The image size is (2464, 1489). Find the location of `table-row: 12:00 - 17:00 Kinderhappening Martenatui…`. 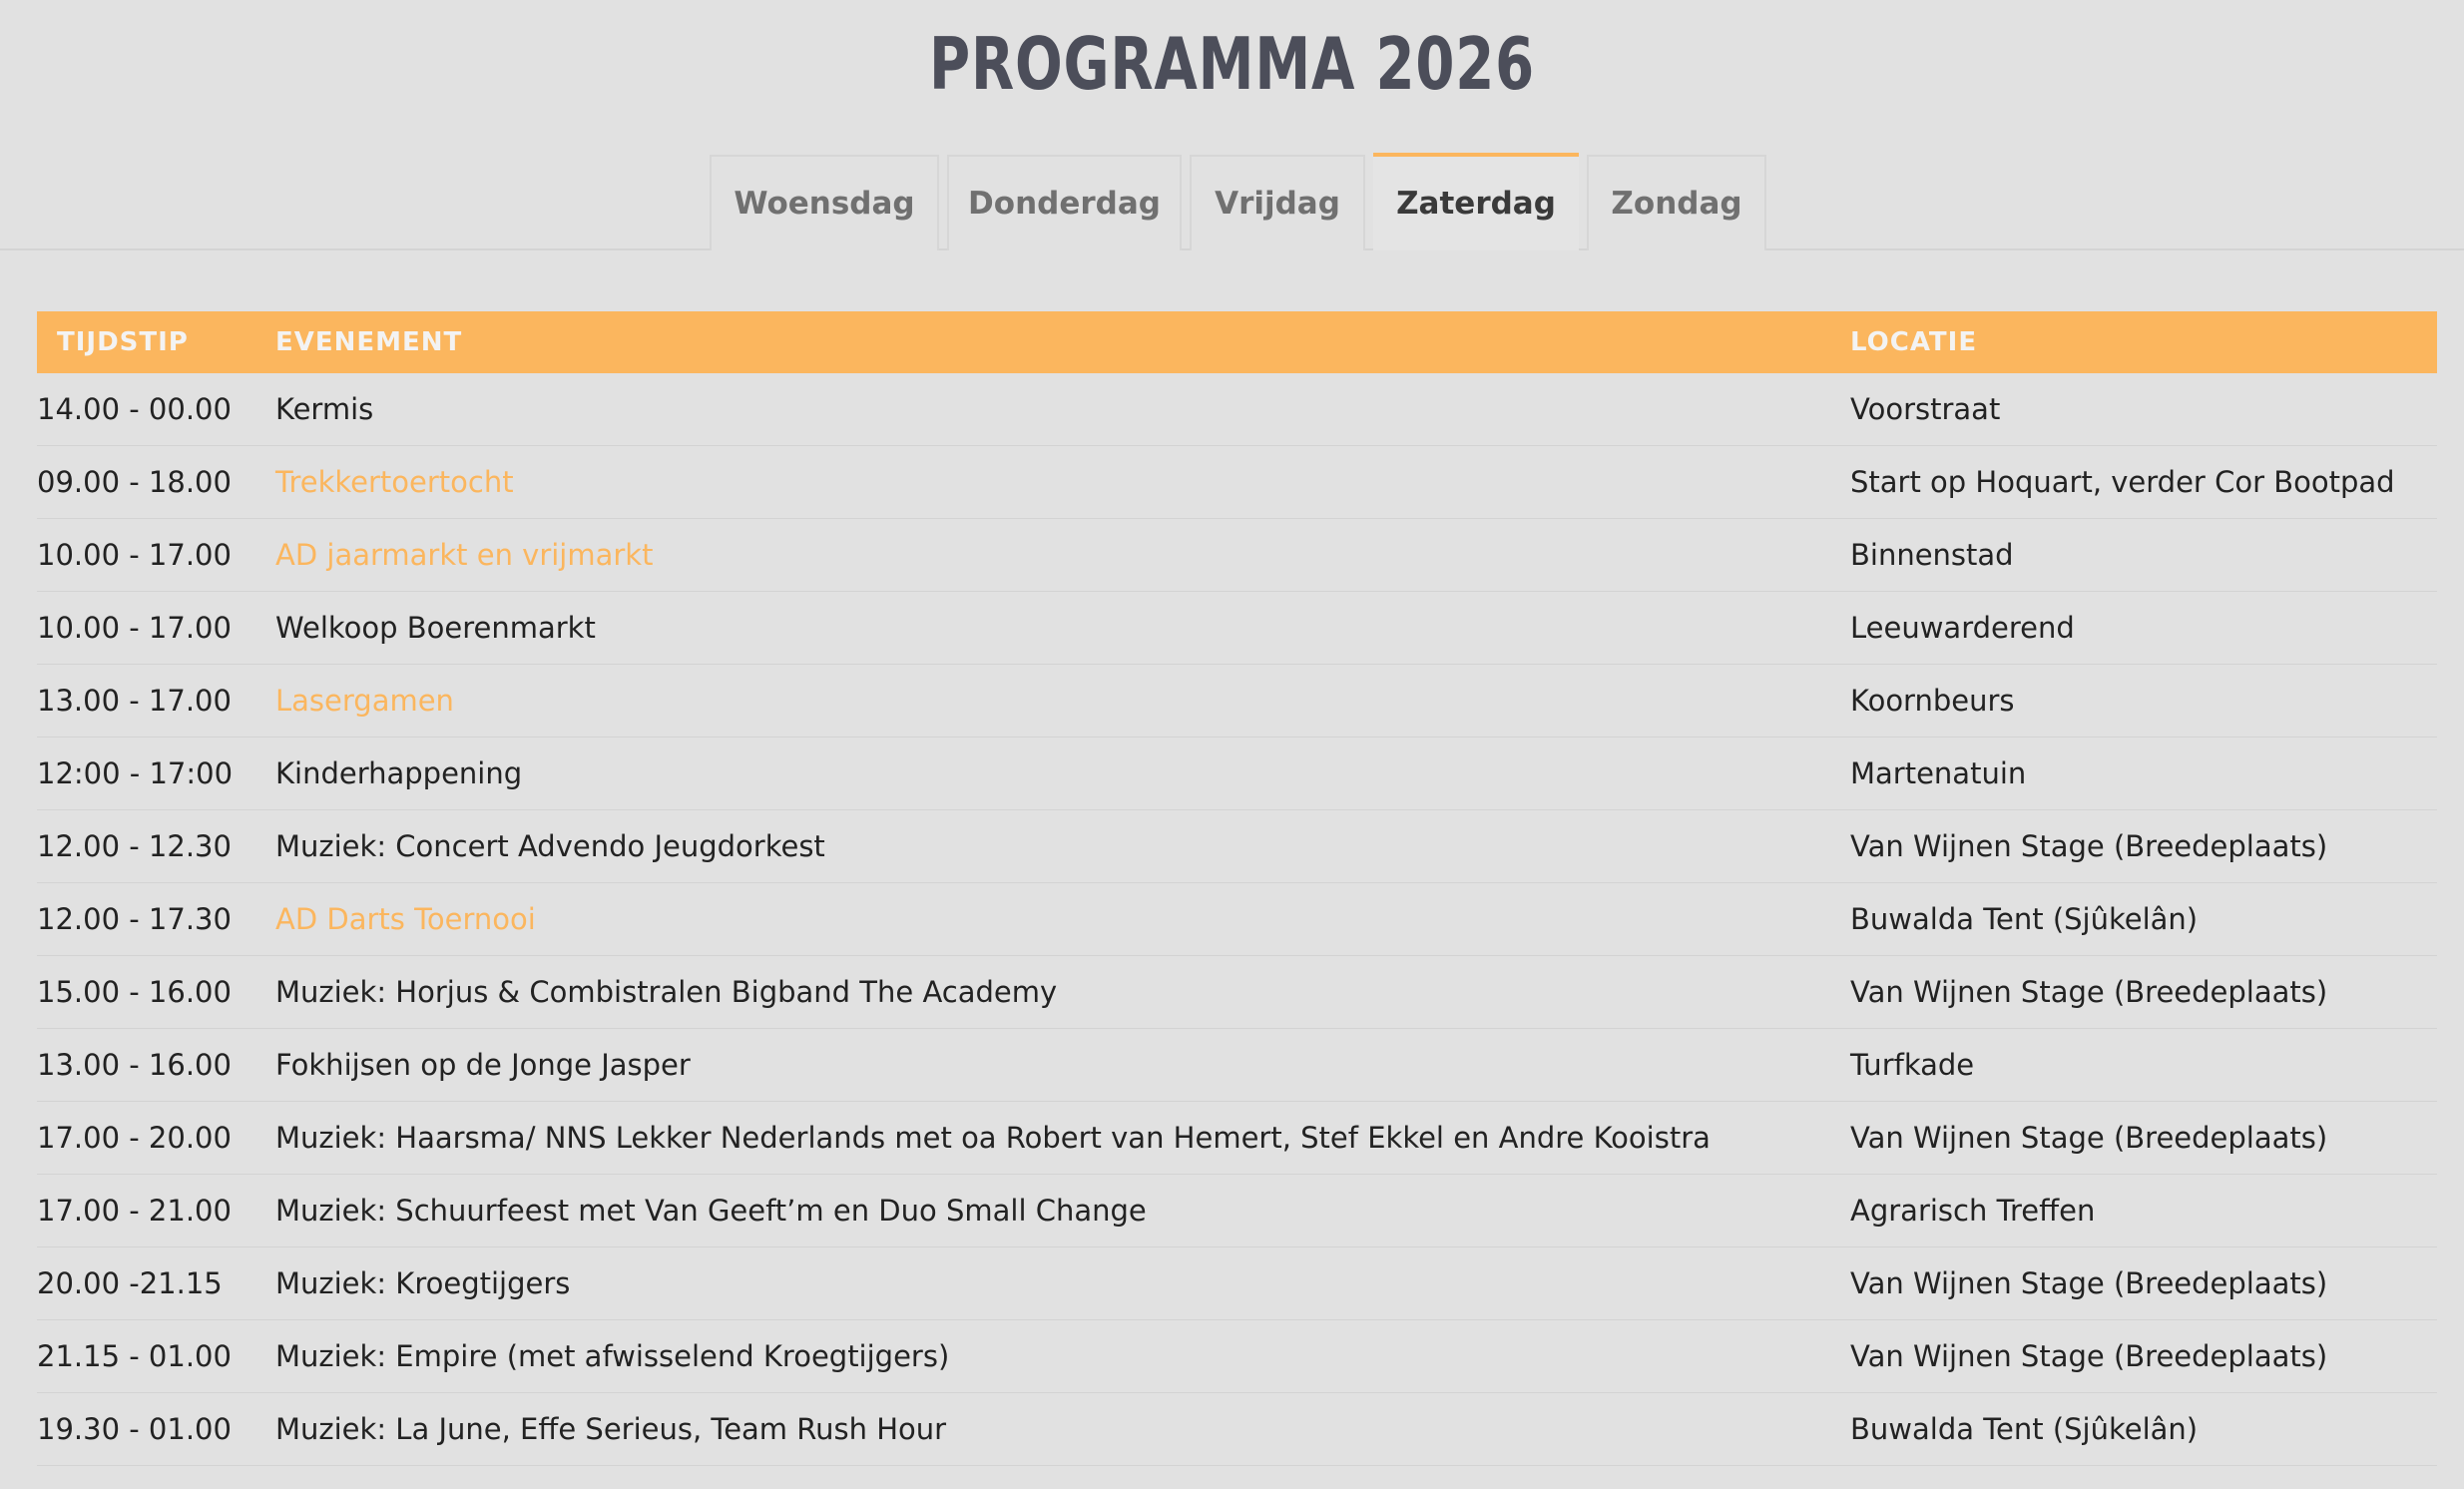

table-row: 12:00 - 17:00 Kinderhappening Martenatui… is located at coordinates (1237, 774).